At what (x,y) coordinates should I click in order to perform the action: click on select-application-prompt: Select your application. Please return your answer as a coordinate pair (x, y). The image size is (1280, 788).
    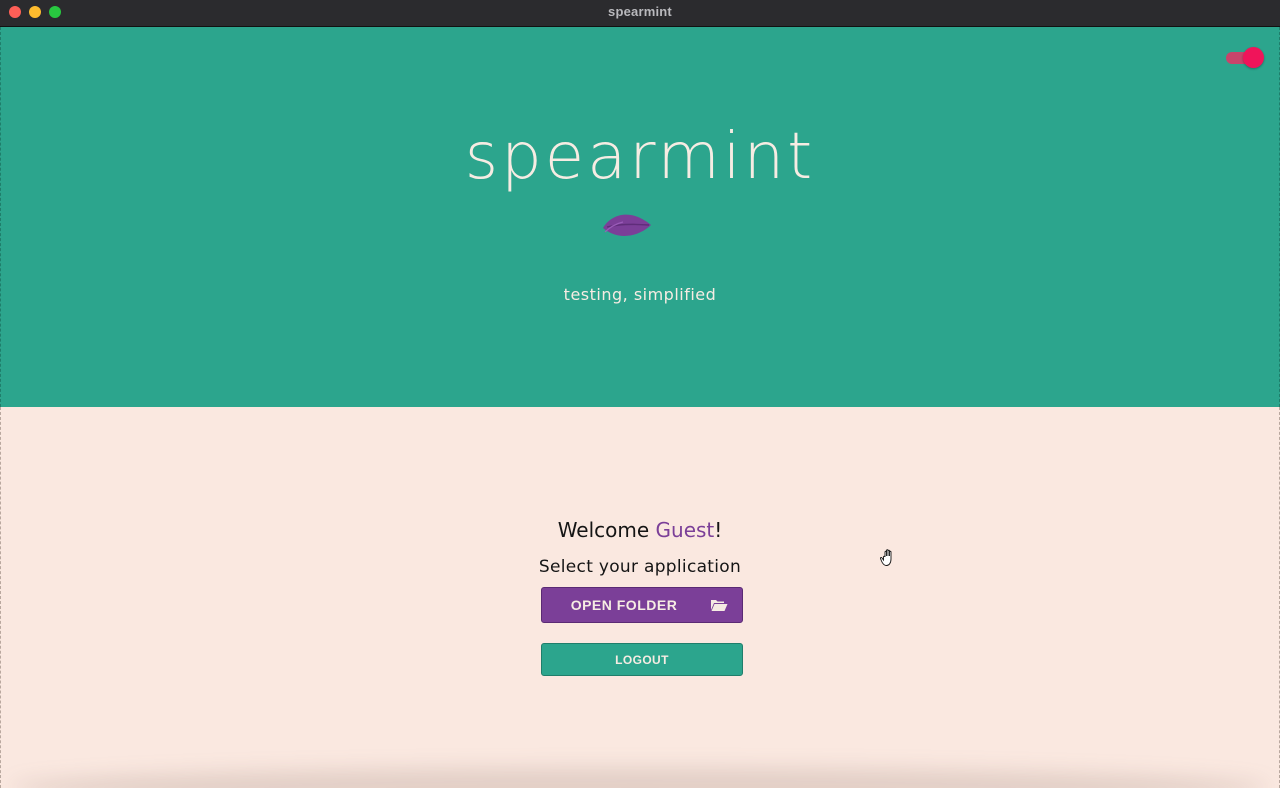
    Looking at the image, I should click on (640, 567).